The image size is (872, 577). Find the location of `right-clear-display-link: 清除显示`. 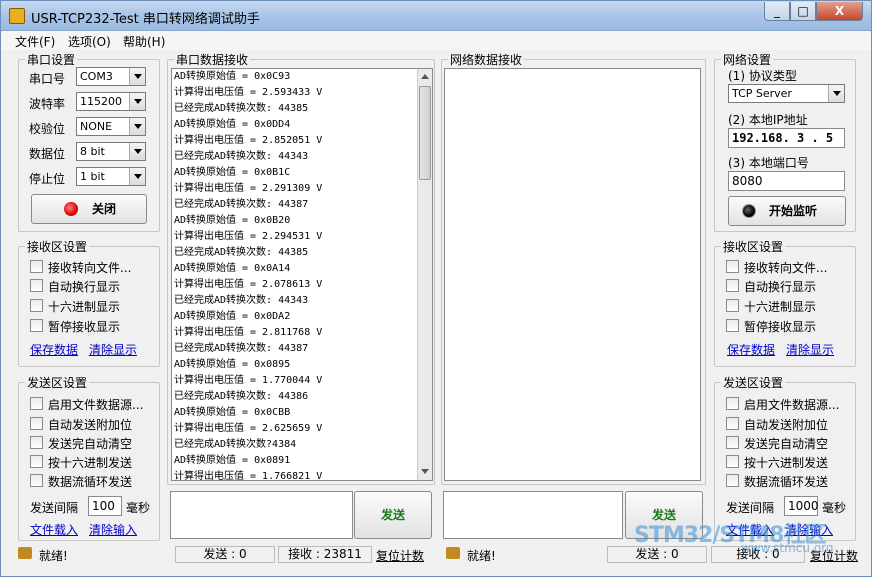

right-clear-display-link: 清除显示 is located at coordinates (810, 349).